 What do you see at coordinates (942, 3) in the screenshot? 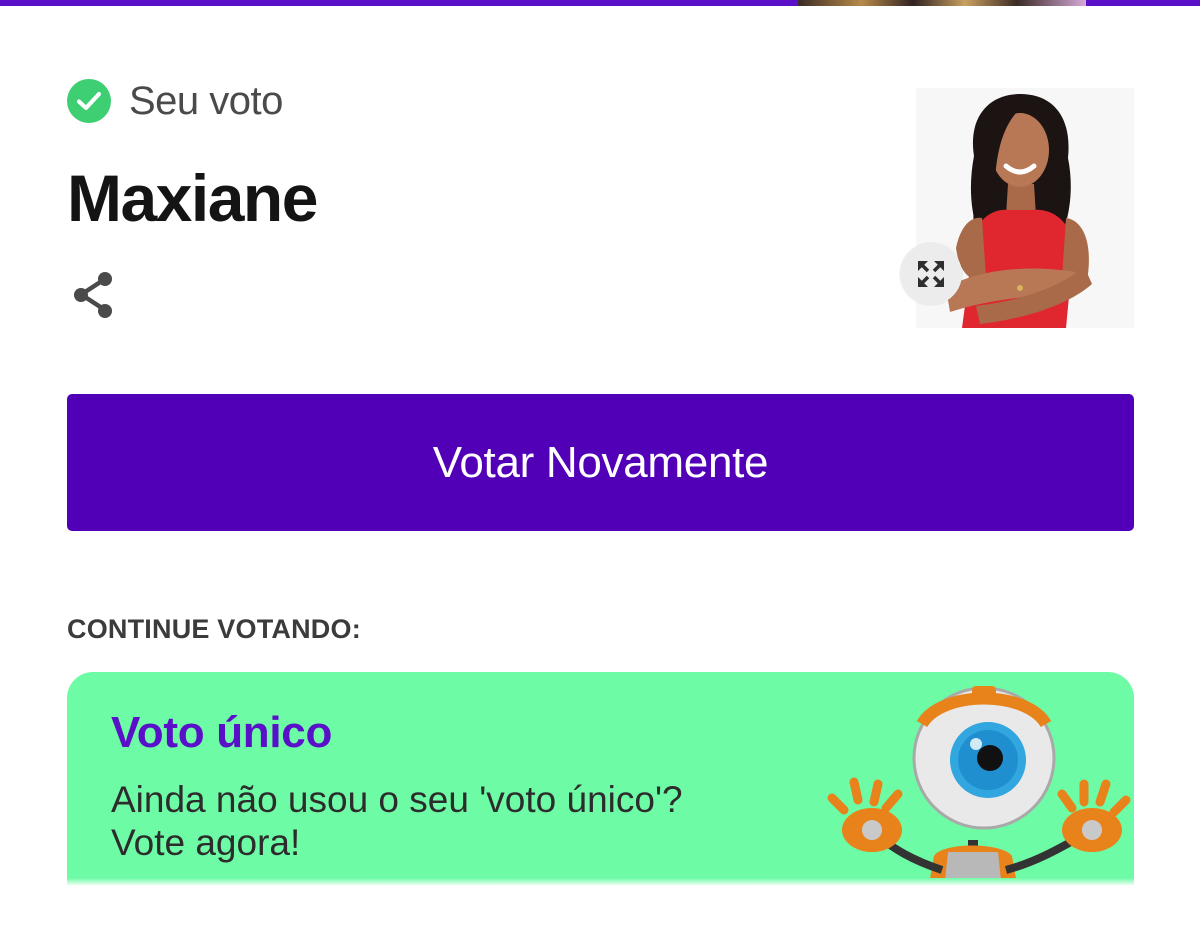
I see `top-banner-image` at bounding box center [942, 3].